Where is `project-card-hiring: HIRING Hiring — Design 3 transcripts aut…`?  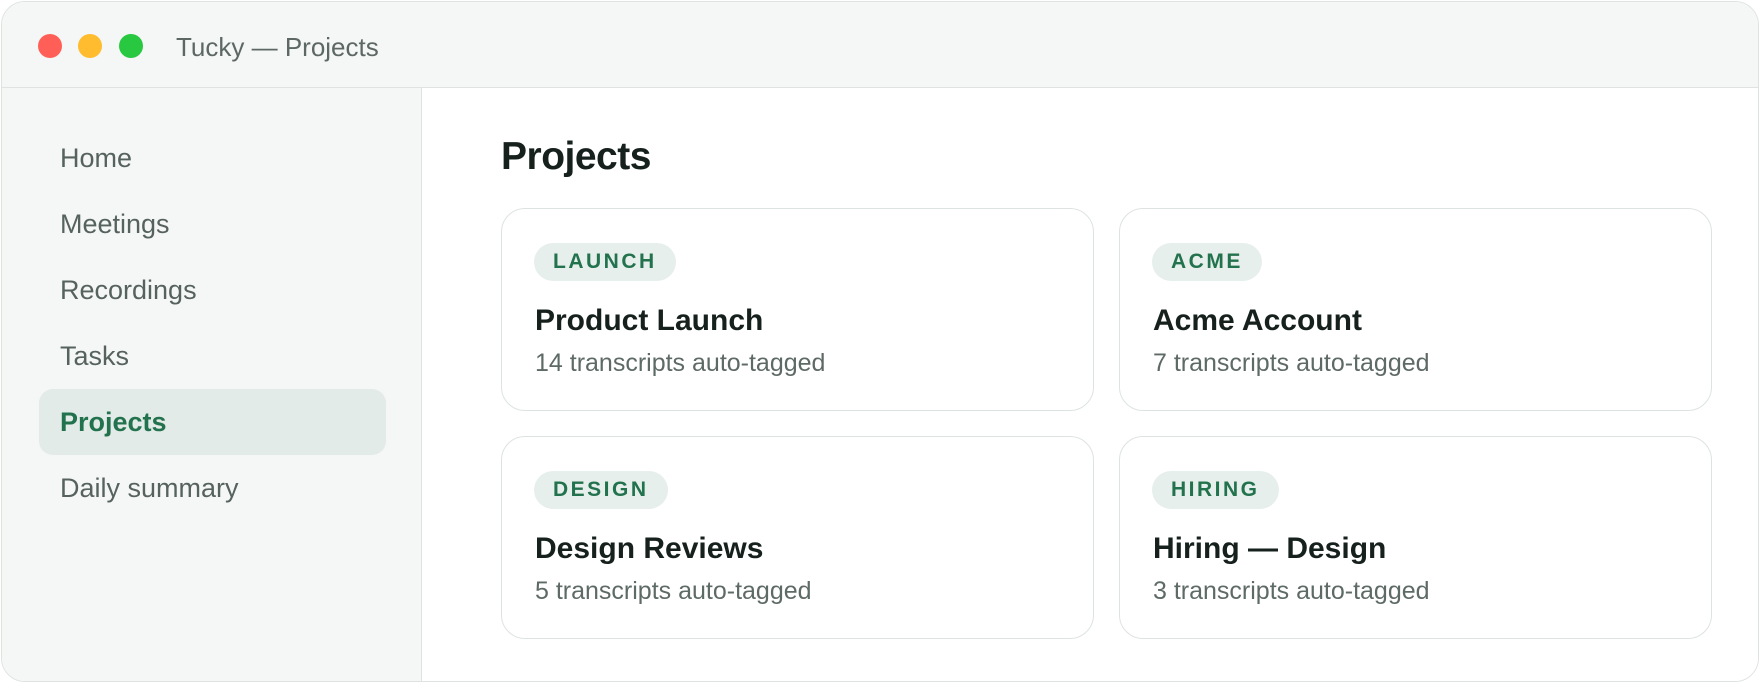 project-card-hiring: HIRING Hiring — Design 3 transcripts aut… is located at coordinates (1415, 537).